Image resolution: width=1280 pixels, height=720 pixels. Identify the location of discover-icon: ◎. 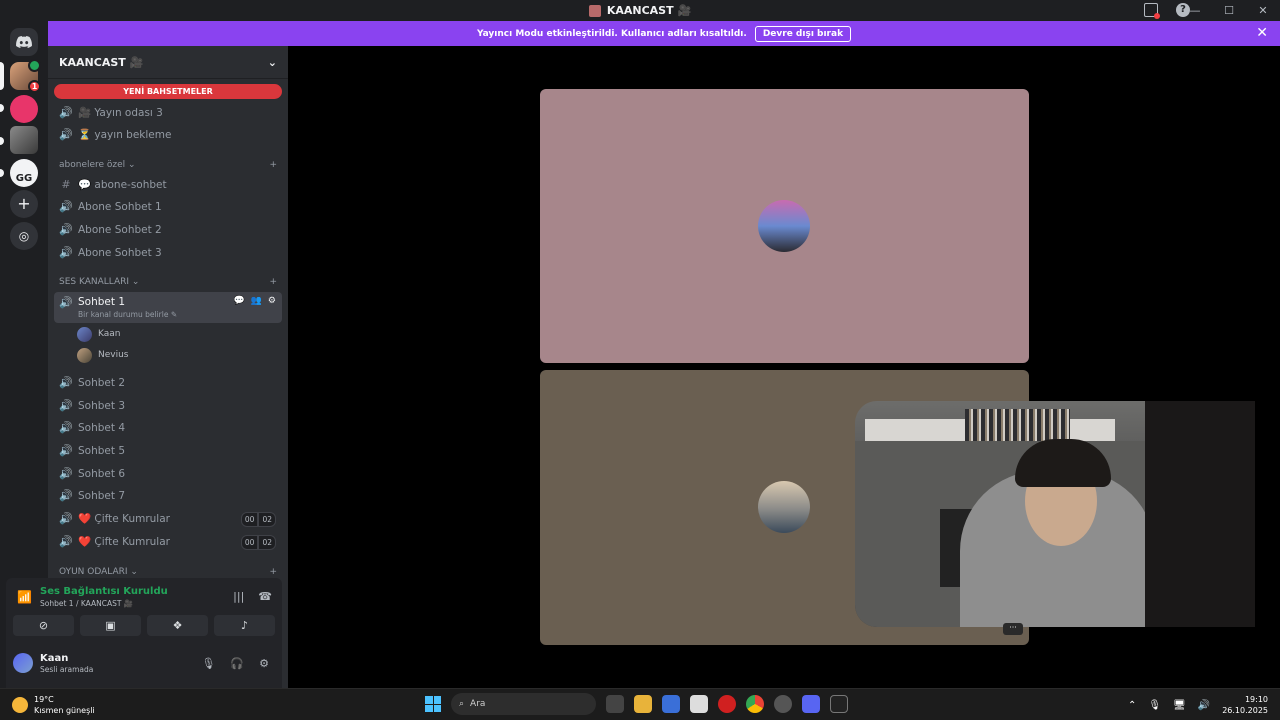
(24, 236).